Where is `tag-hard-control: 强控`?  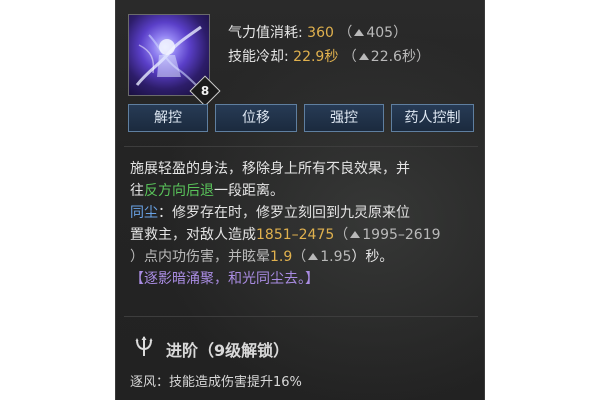 tag-hard-control: 强控 is located at coordinates (344, 118).